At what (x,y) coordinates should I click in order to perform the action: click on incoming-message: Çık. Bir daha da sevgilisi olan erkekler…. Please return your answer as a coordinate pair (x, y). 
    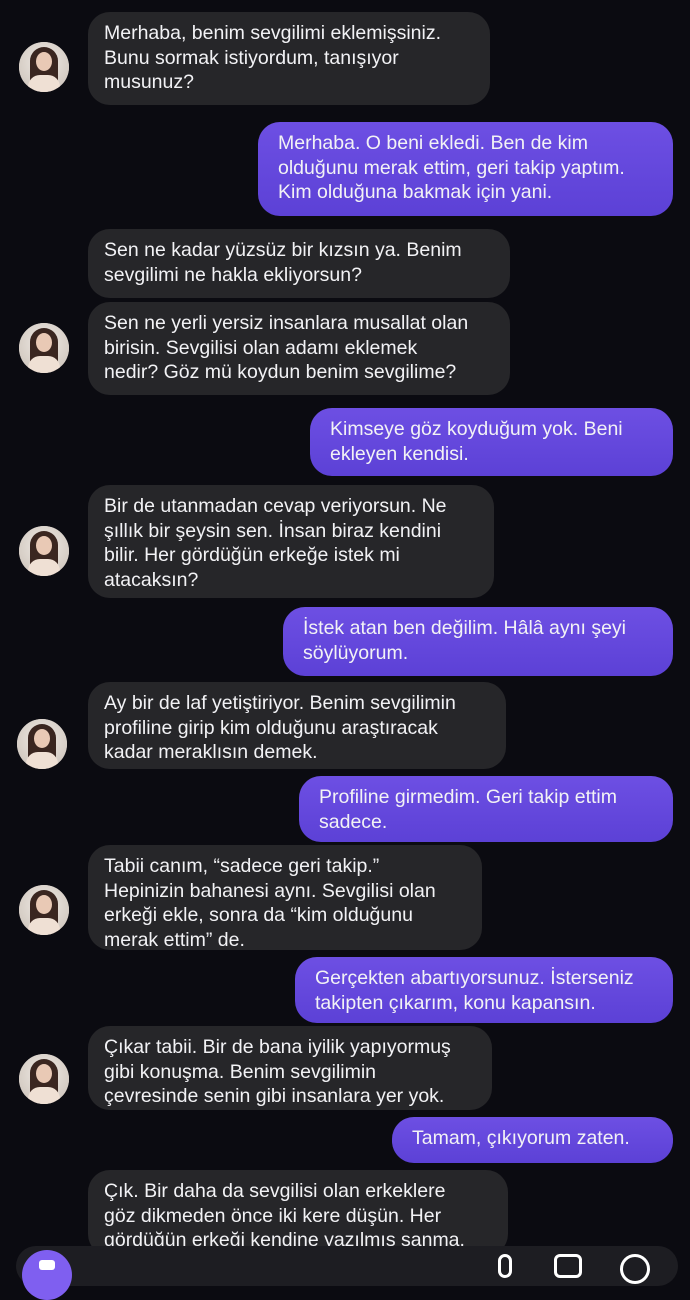
    Looking at the image, I should click on (298, 1213).